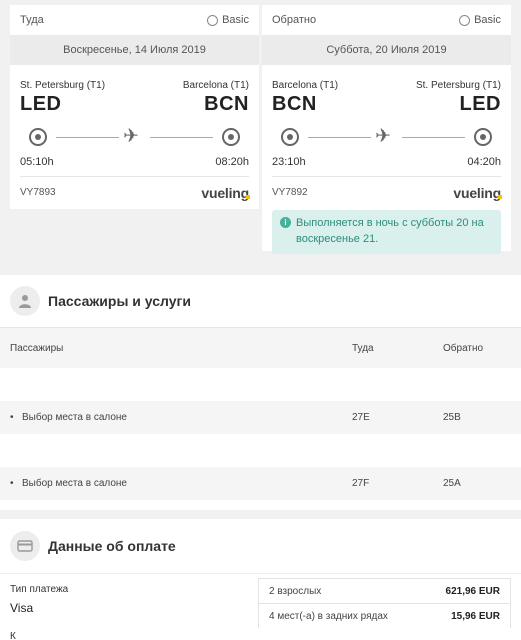  I want to click on outbound-to-code: BCN, so click(226, 104).